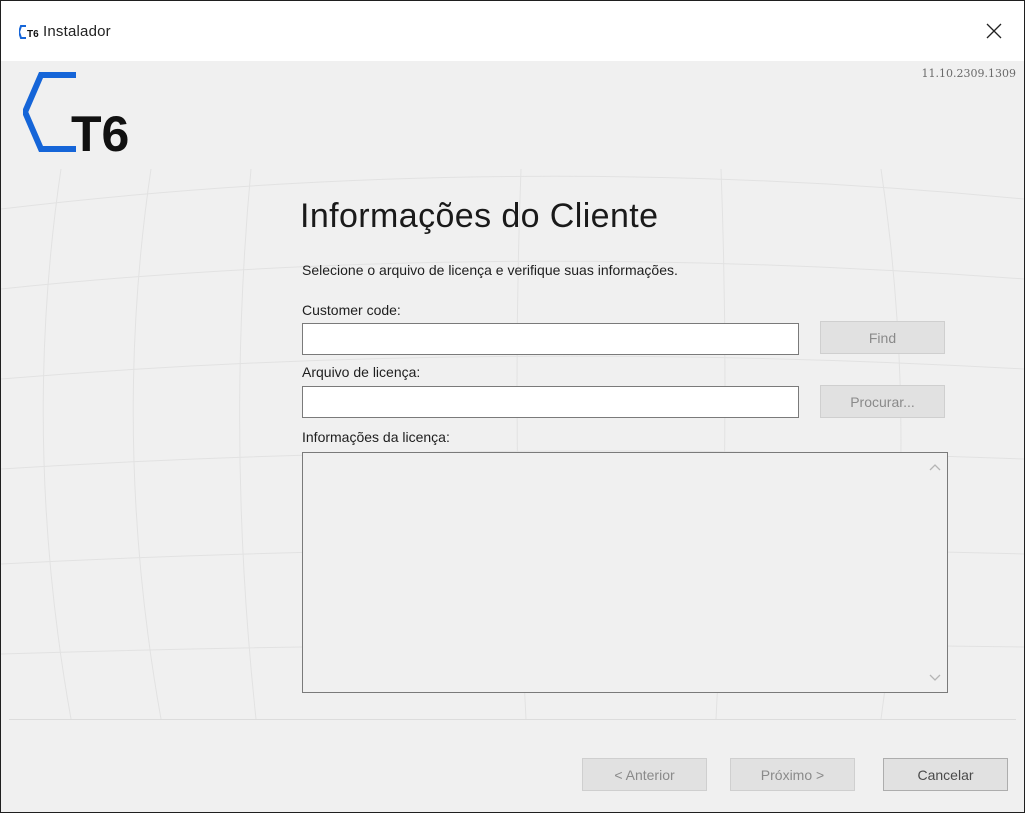 The width and height of the screenshot is (1025, 813). I want to click on next-button: Próximo >, so click(792, 774).